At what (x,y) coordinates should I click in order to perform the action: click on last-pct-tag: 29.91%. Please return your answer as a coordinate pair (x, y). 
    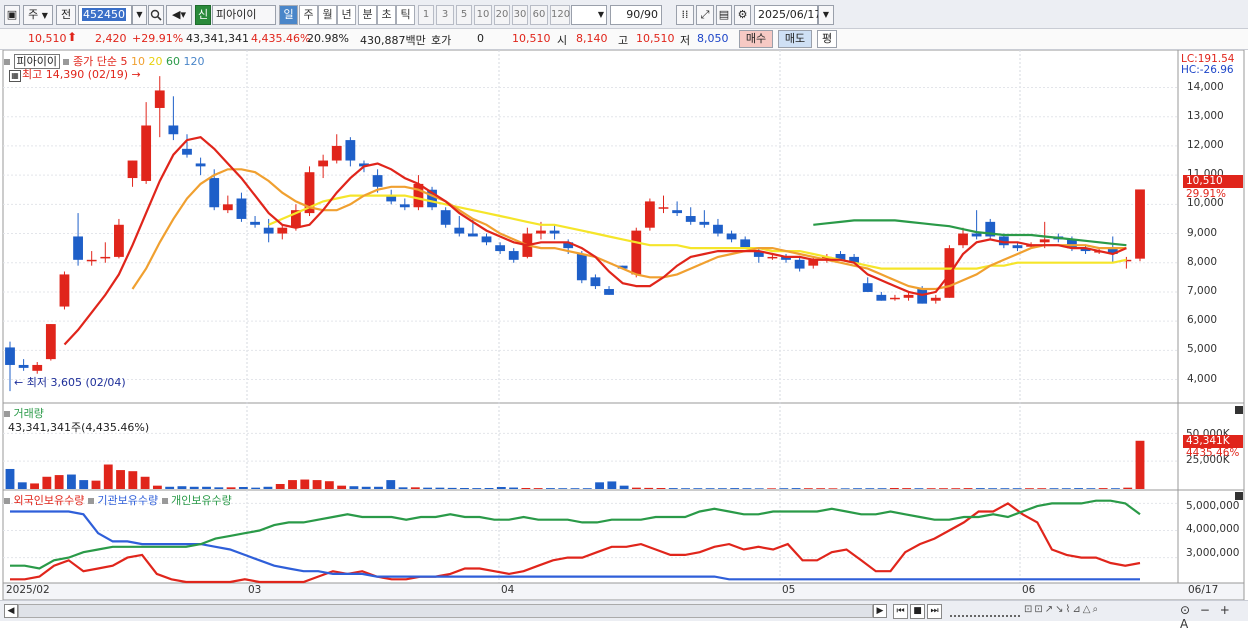
    Looking at the image, I should click on (1206, 194).